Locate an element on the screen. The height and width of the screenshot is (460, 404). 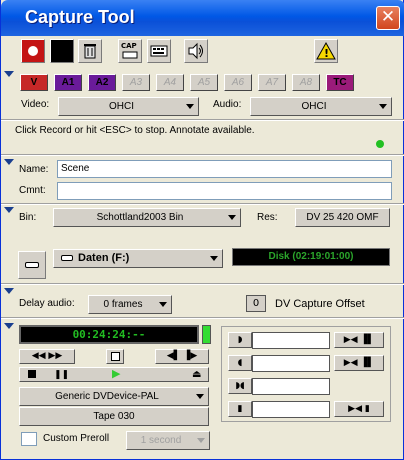
delay-audio-select: 0 frames is located at coordinates (130, 304).